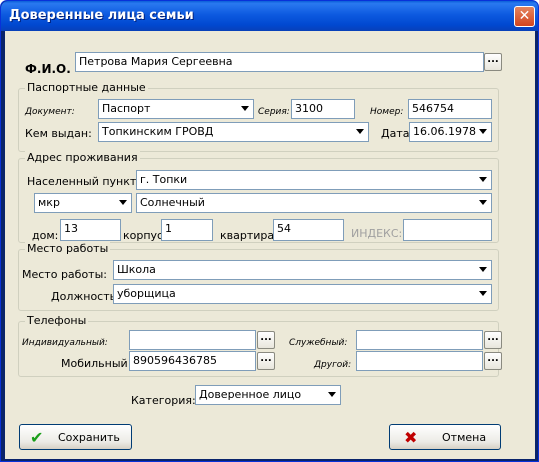  What do you see at coordinates (83, 181) in the screenshot?
I see `settlement-label: Населенный пункт:` at bounding box center [83, 181].